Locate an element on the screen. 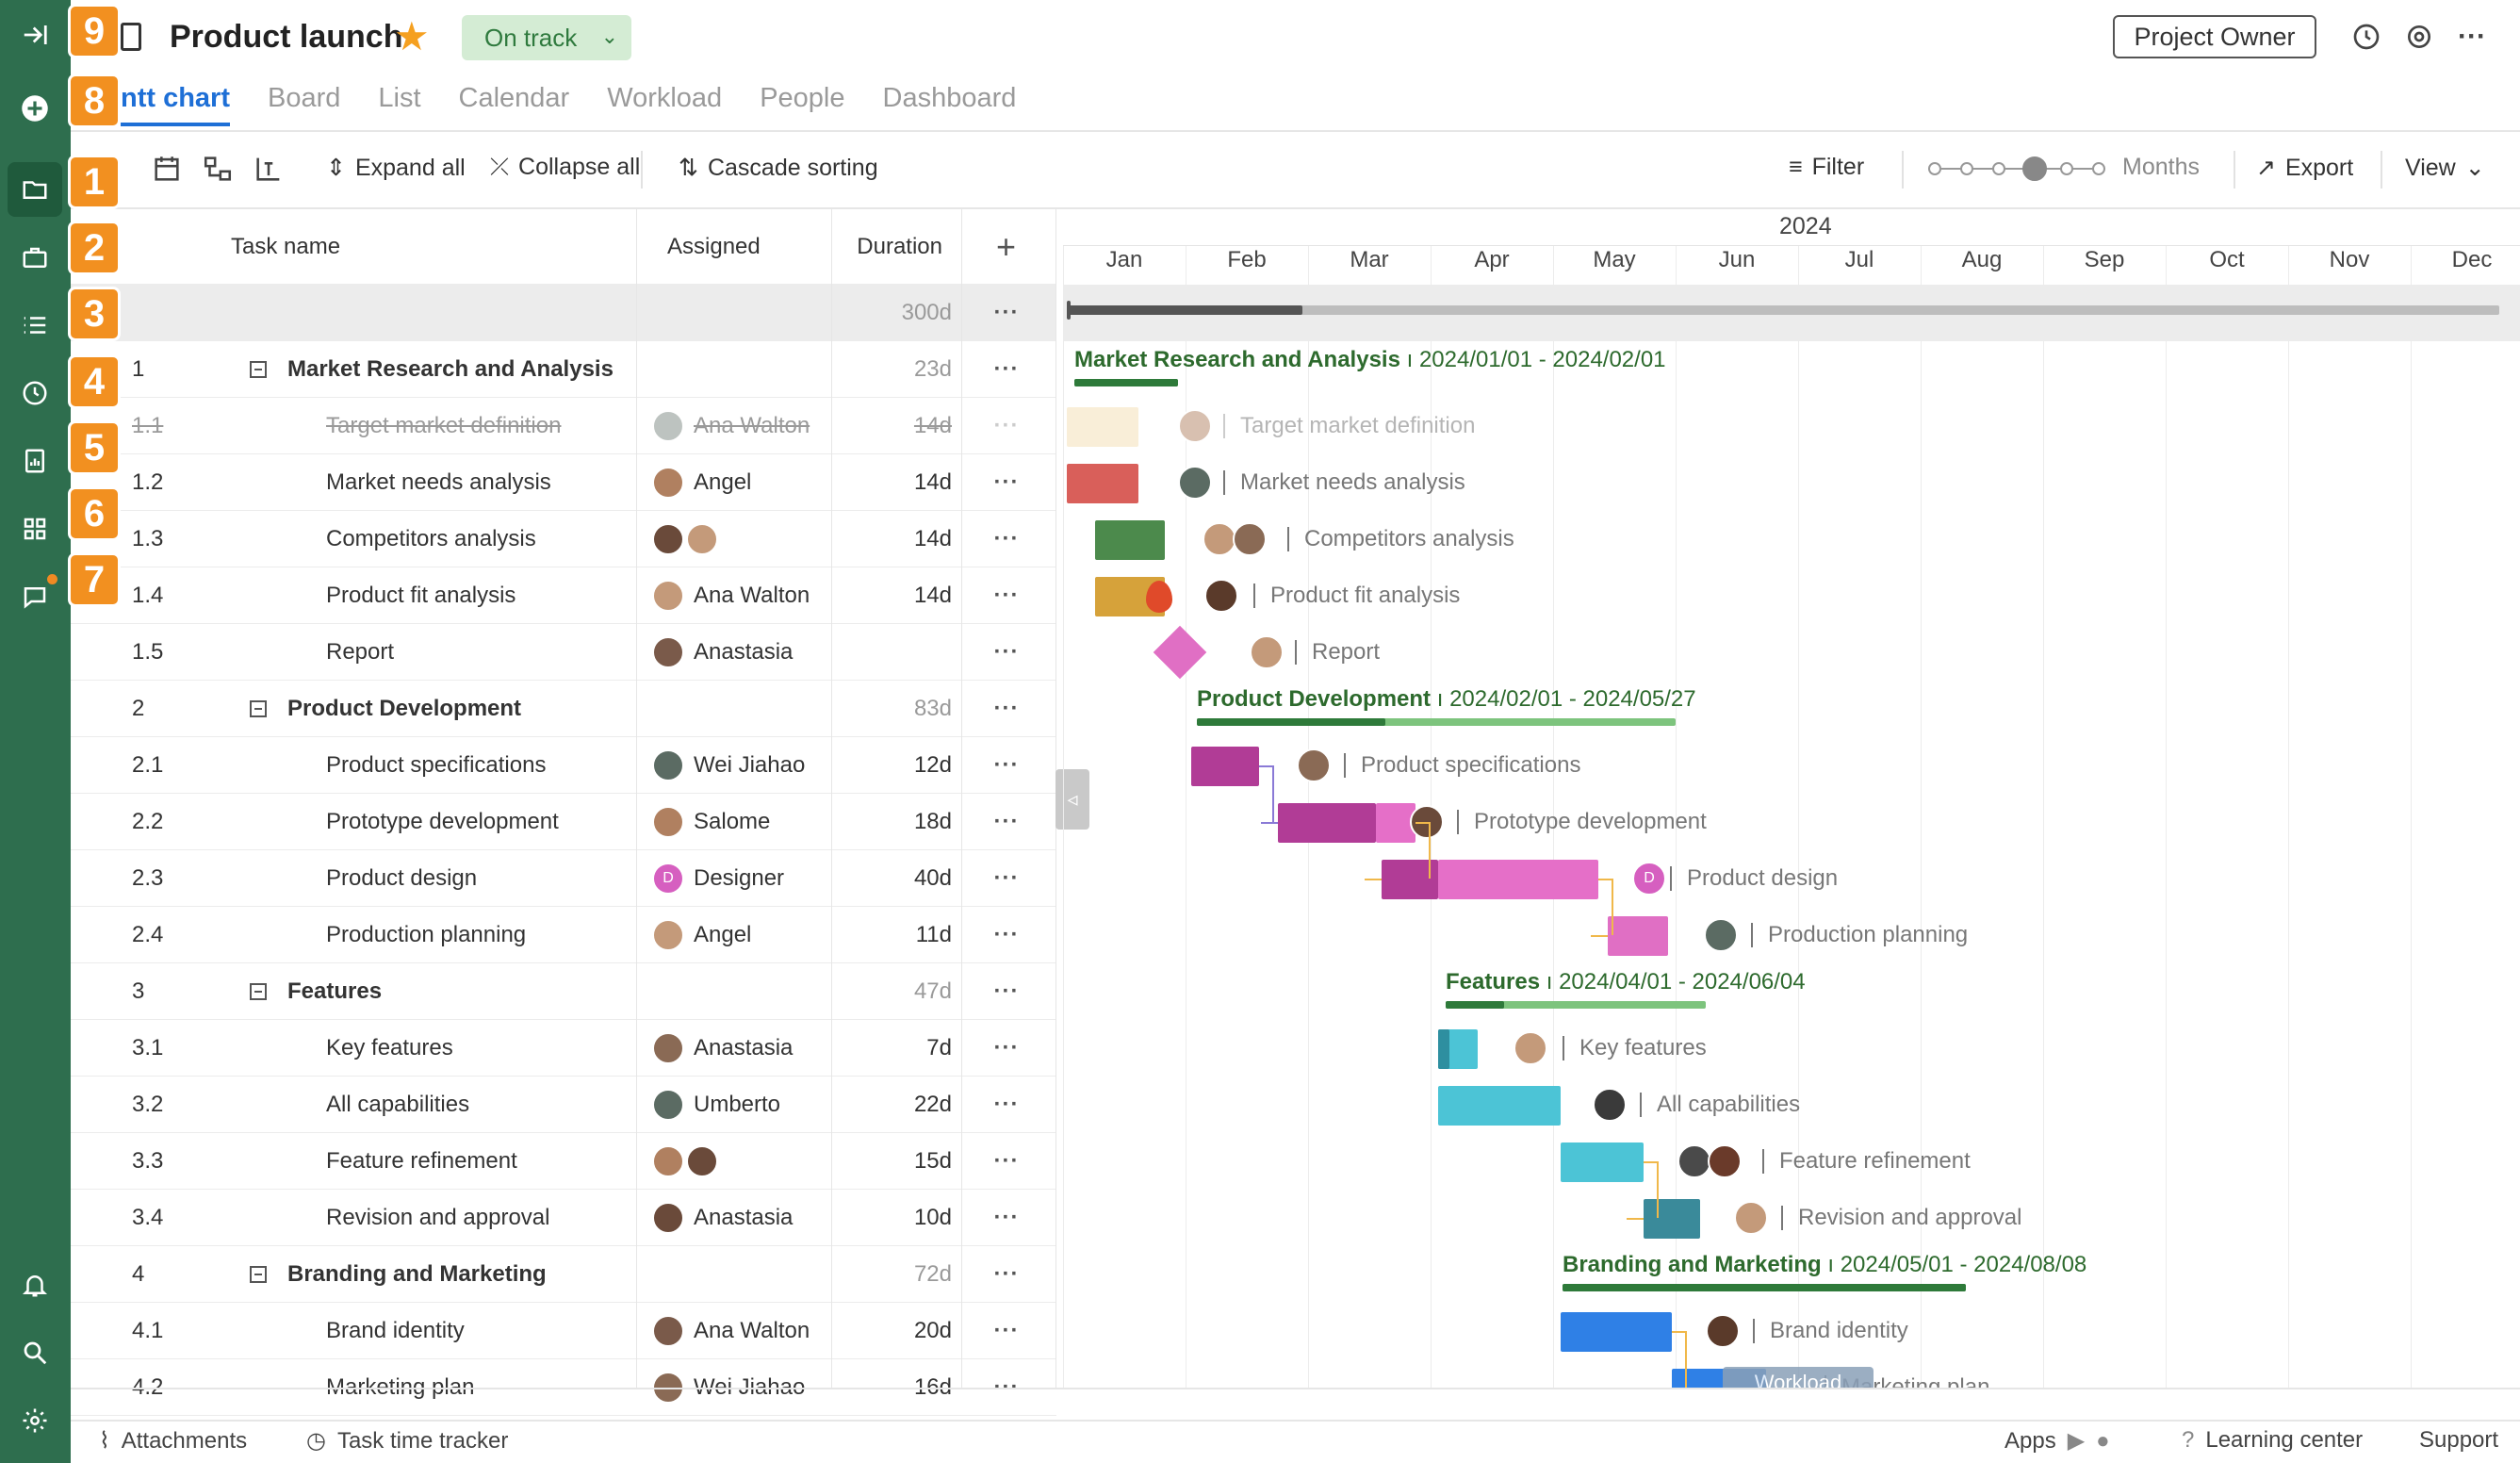 The height and width of the screenshot is (1463, 2520). search-icon is located at coordinates (35, 1353).